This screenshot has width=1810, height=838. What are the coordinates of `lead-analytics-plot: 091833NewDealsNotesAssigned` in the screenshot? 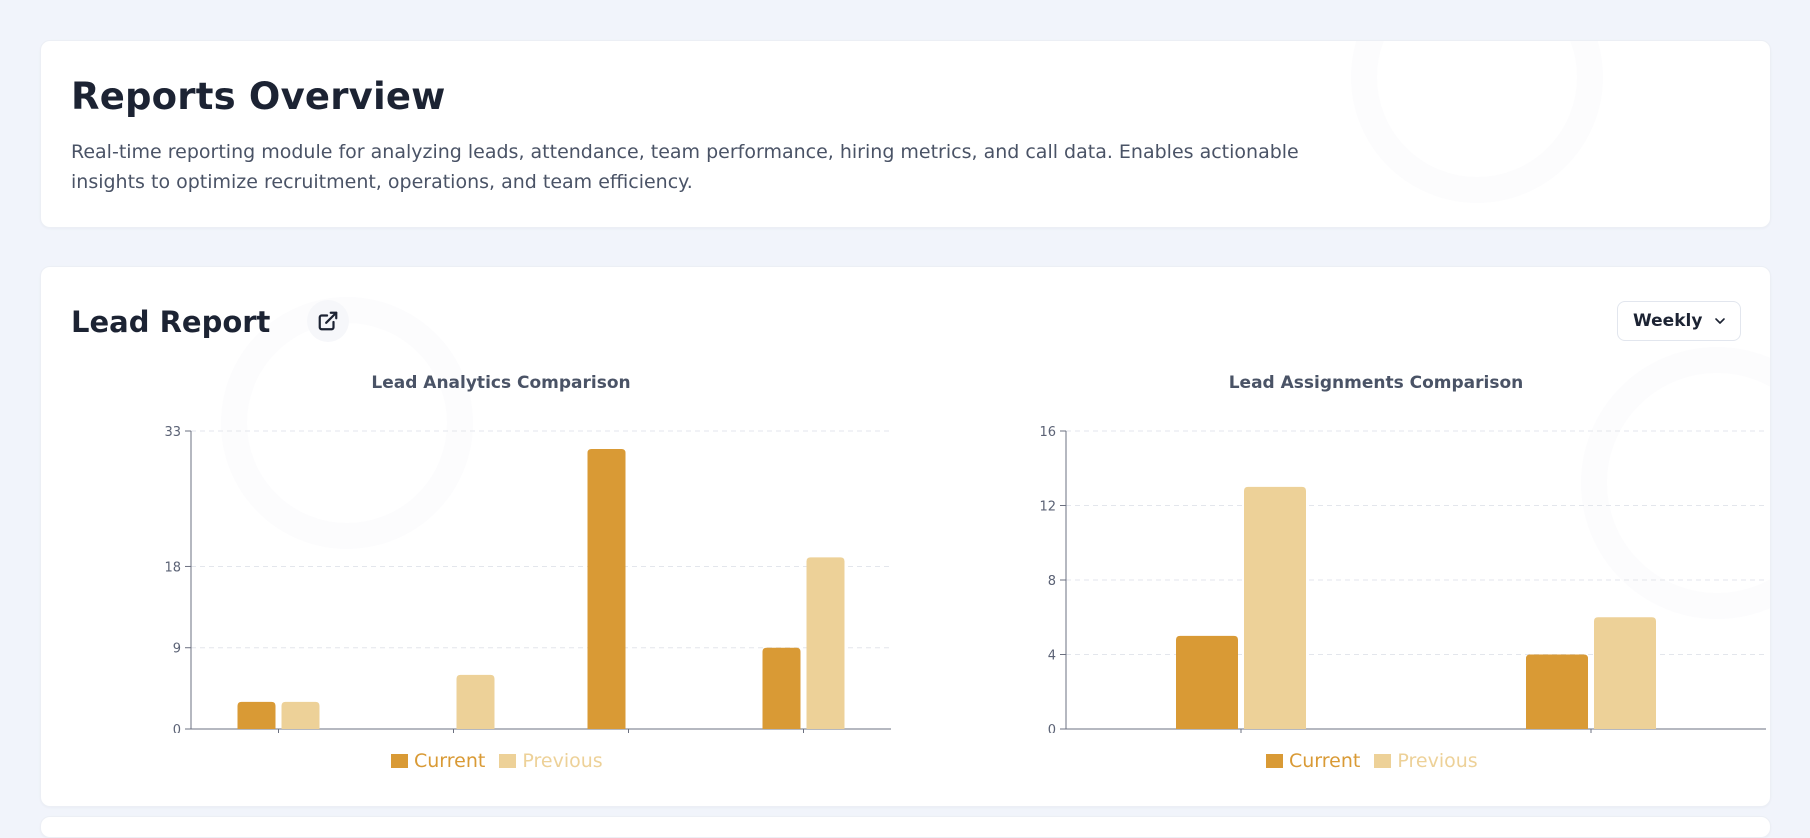 It's located at (527, 579).